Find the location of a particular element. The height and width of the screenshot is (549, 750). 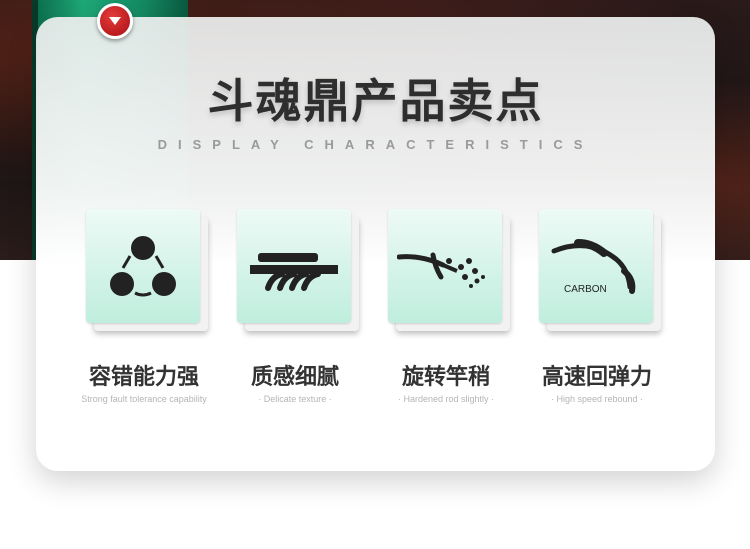

feature-item-texture: 质感细腻 · Delicate texture · is located at coordinates (312, 314).